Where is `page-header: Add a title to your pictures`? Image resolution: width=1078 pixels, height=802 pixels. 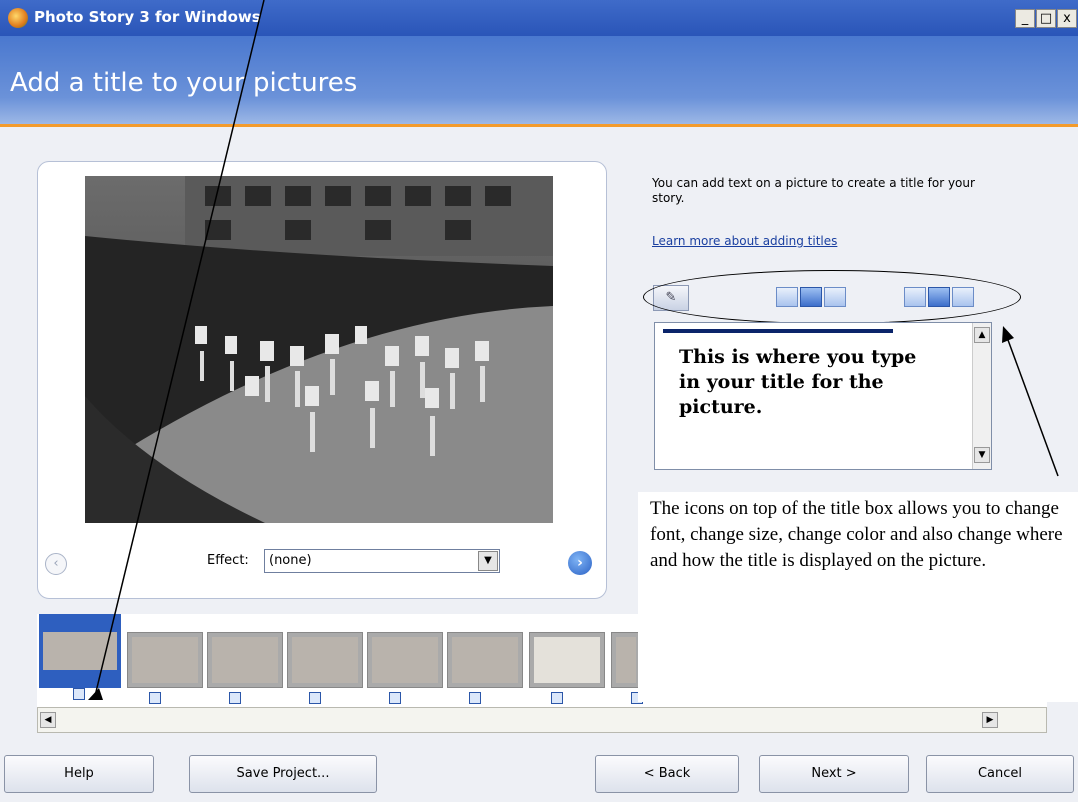 page-header: Add a title to your pictures is located at coordinates (539, 81).